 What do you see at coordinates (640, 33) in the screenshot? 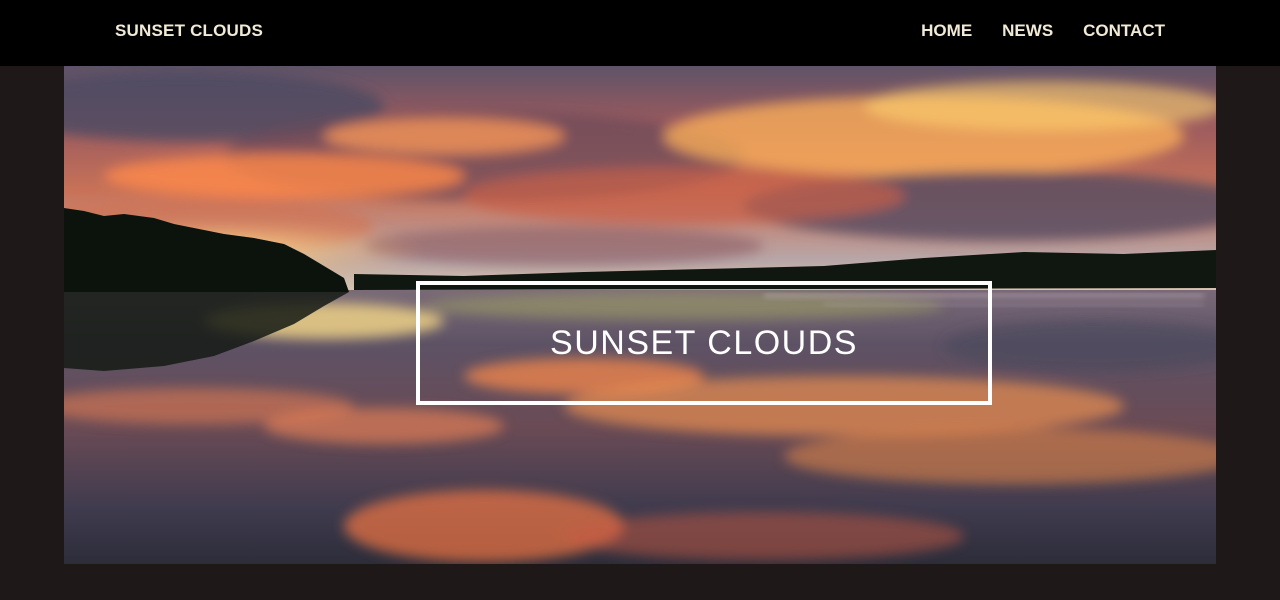
I see `top-nav-bar: SUNSET CLOUDS HOME NEWS CONTACT` at bounding box center [640, 33].